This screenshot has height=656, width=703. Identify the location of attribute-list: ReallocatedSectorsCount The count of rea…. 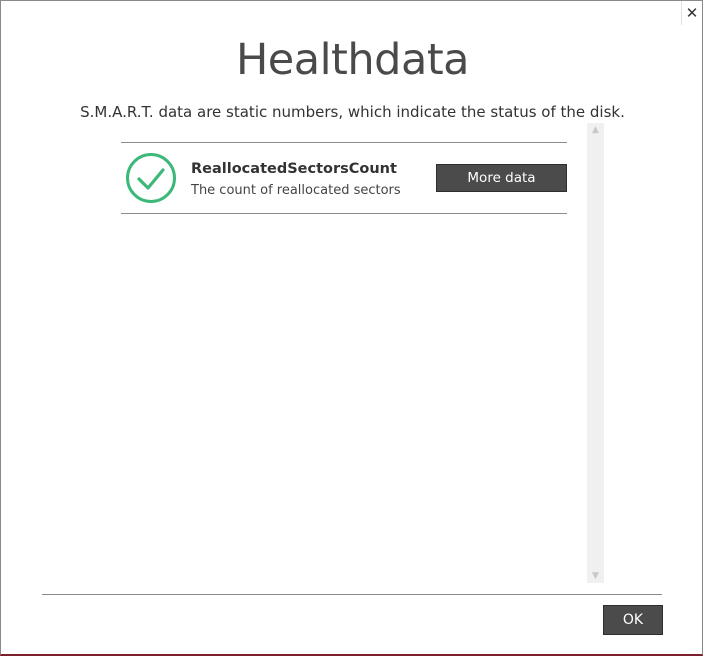
(344, 178).